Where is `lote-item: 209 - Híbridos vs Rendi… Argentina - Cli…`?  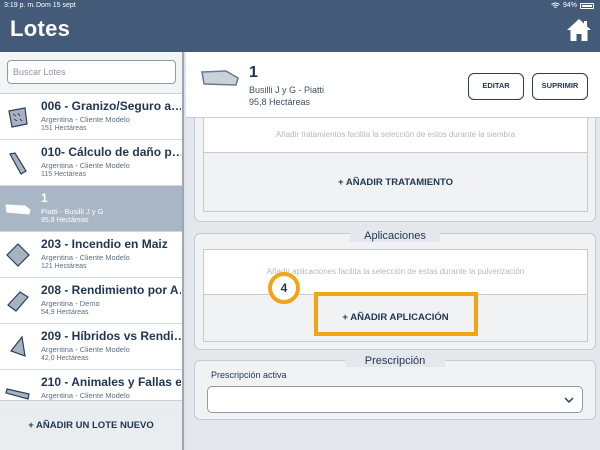
lote-item: 209 - Híbridos vs Rendi… Argentina - Cli… is located at coordinates (91, 347).